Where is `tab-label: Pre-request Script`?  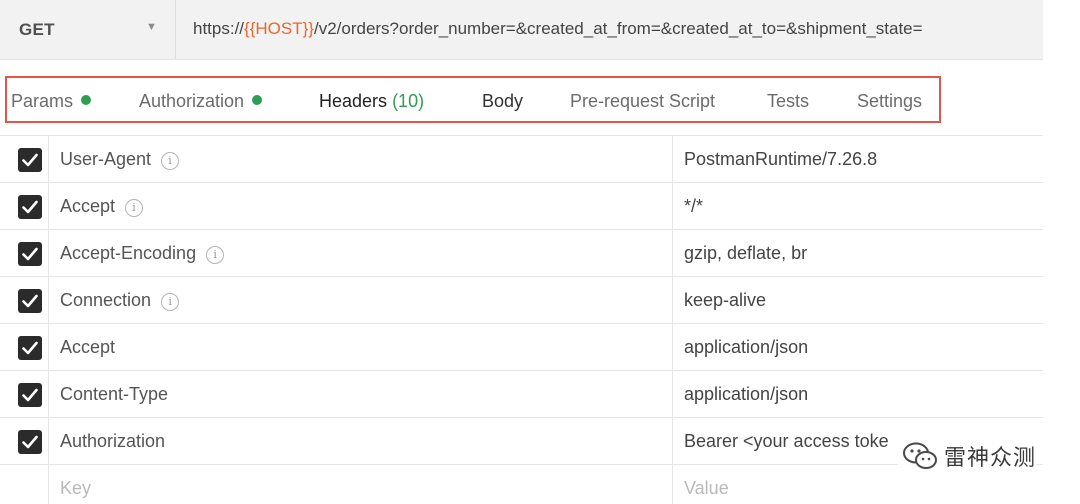 tab-label: Pre-request Script is located at coordinates (643, 101).